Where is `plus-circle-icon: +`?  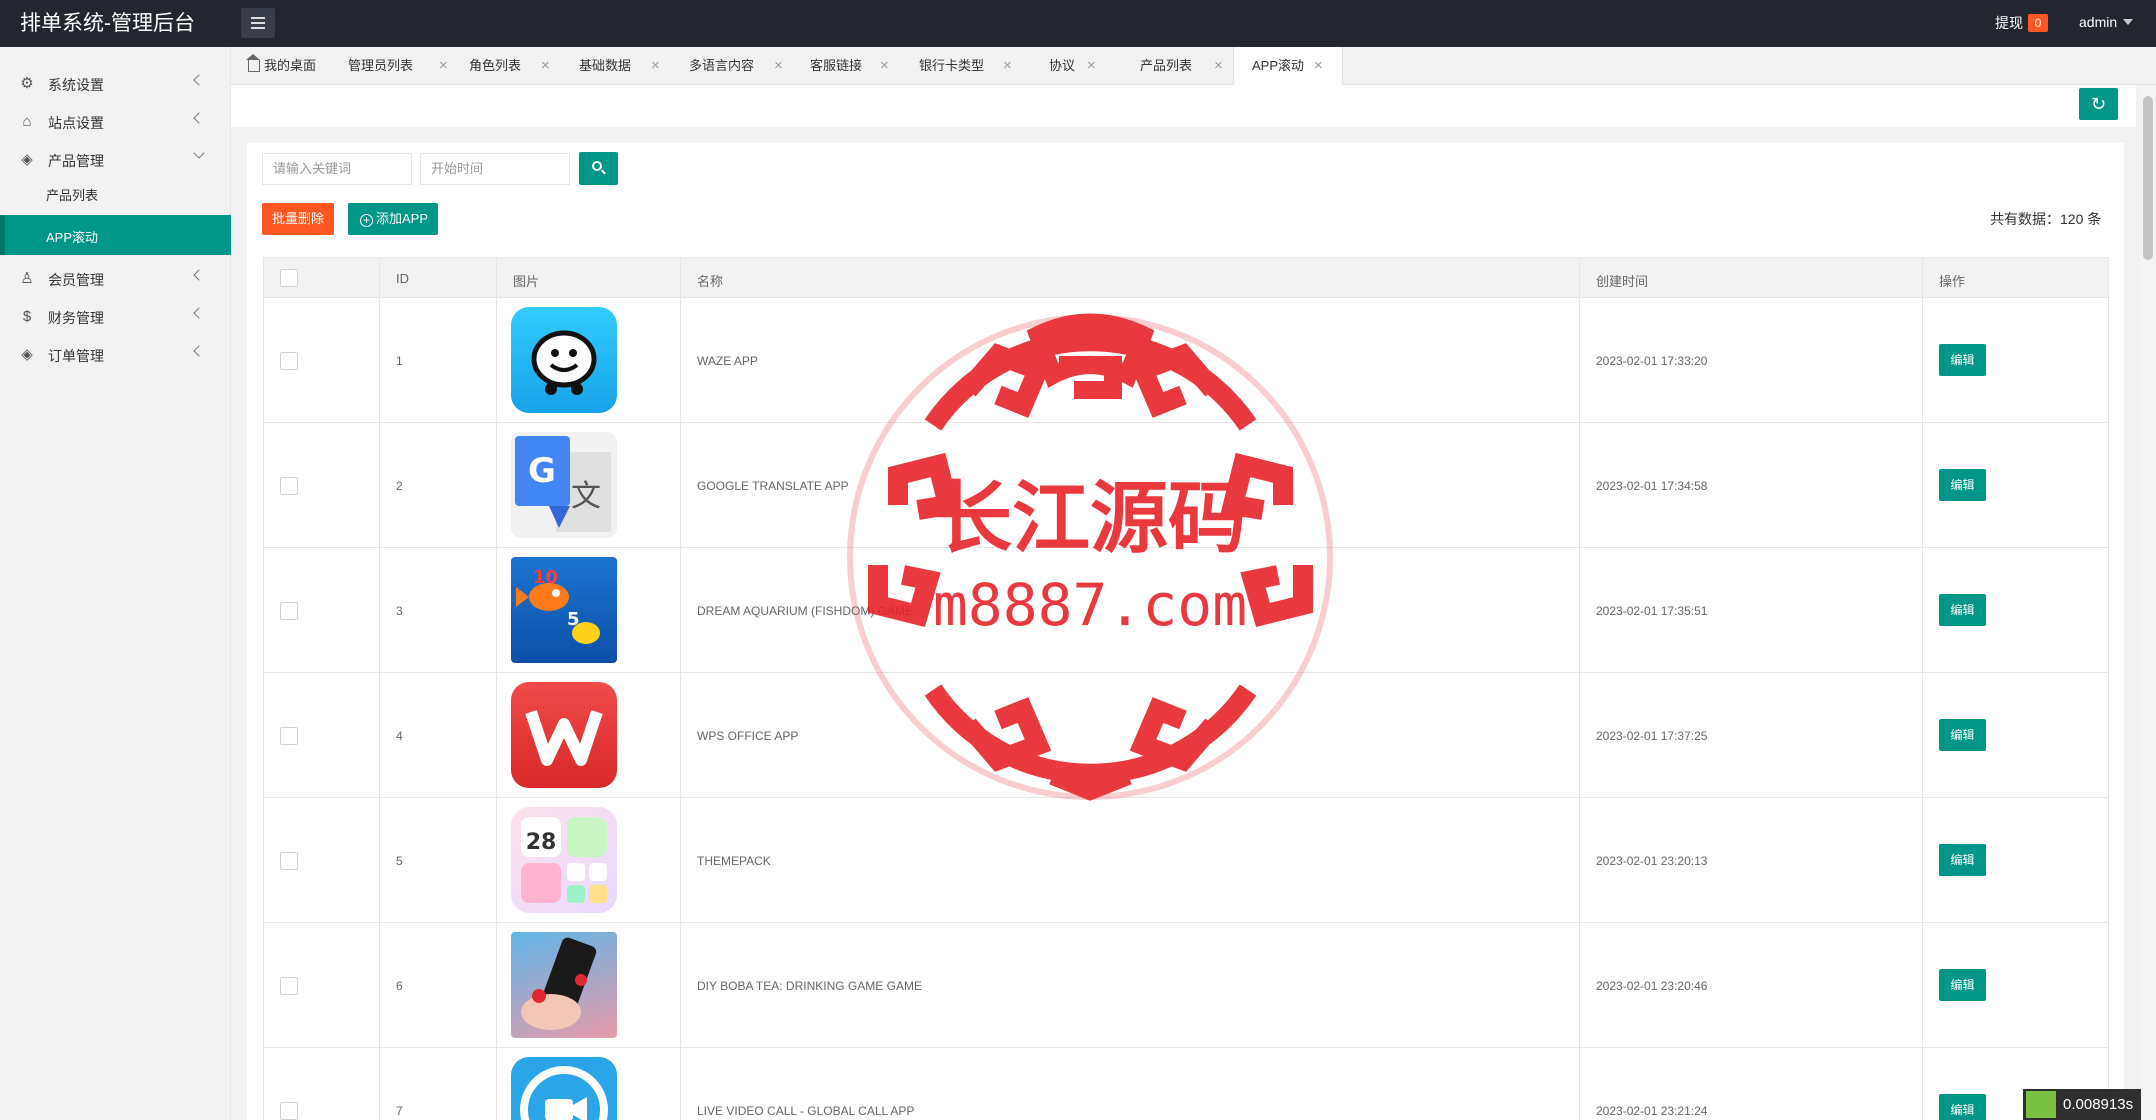
plus-circle-icon: + is located at coordinates (366, 220).